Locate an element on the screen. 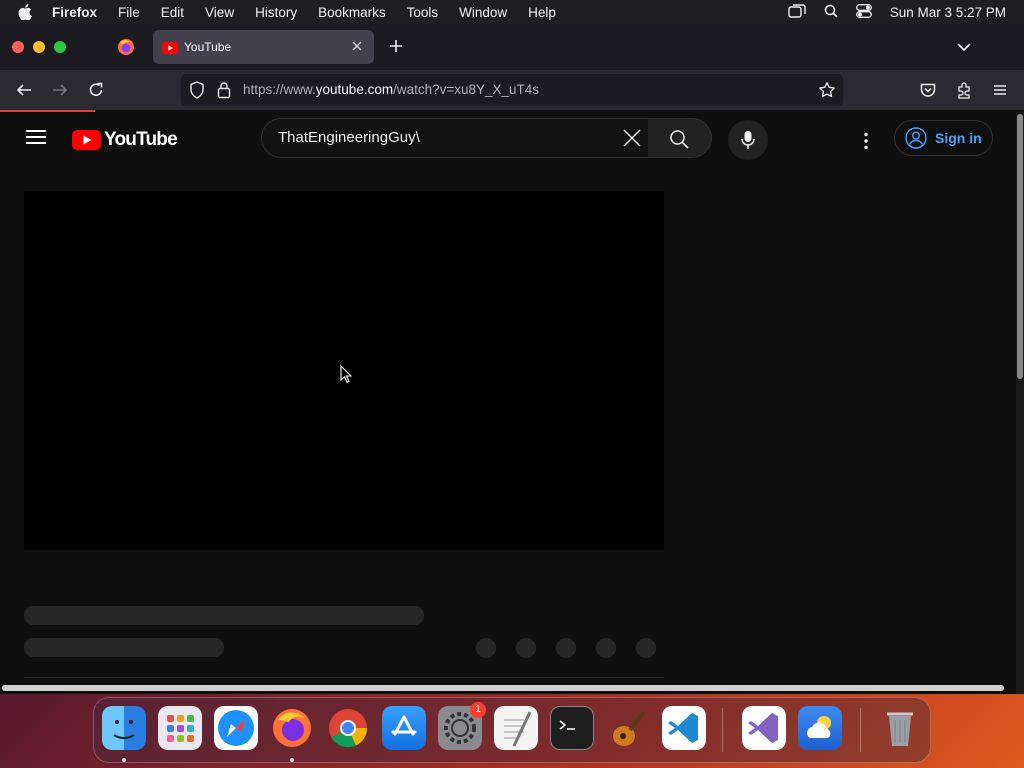 The width and height of the screenshot is (1024, 768). tab-title: YouTube is located at coordinates (208, 47).